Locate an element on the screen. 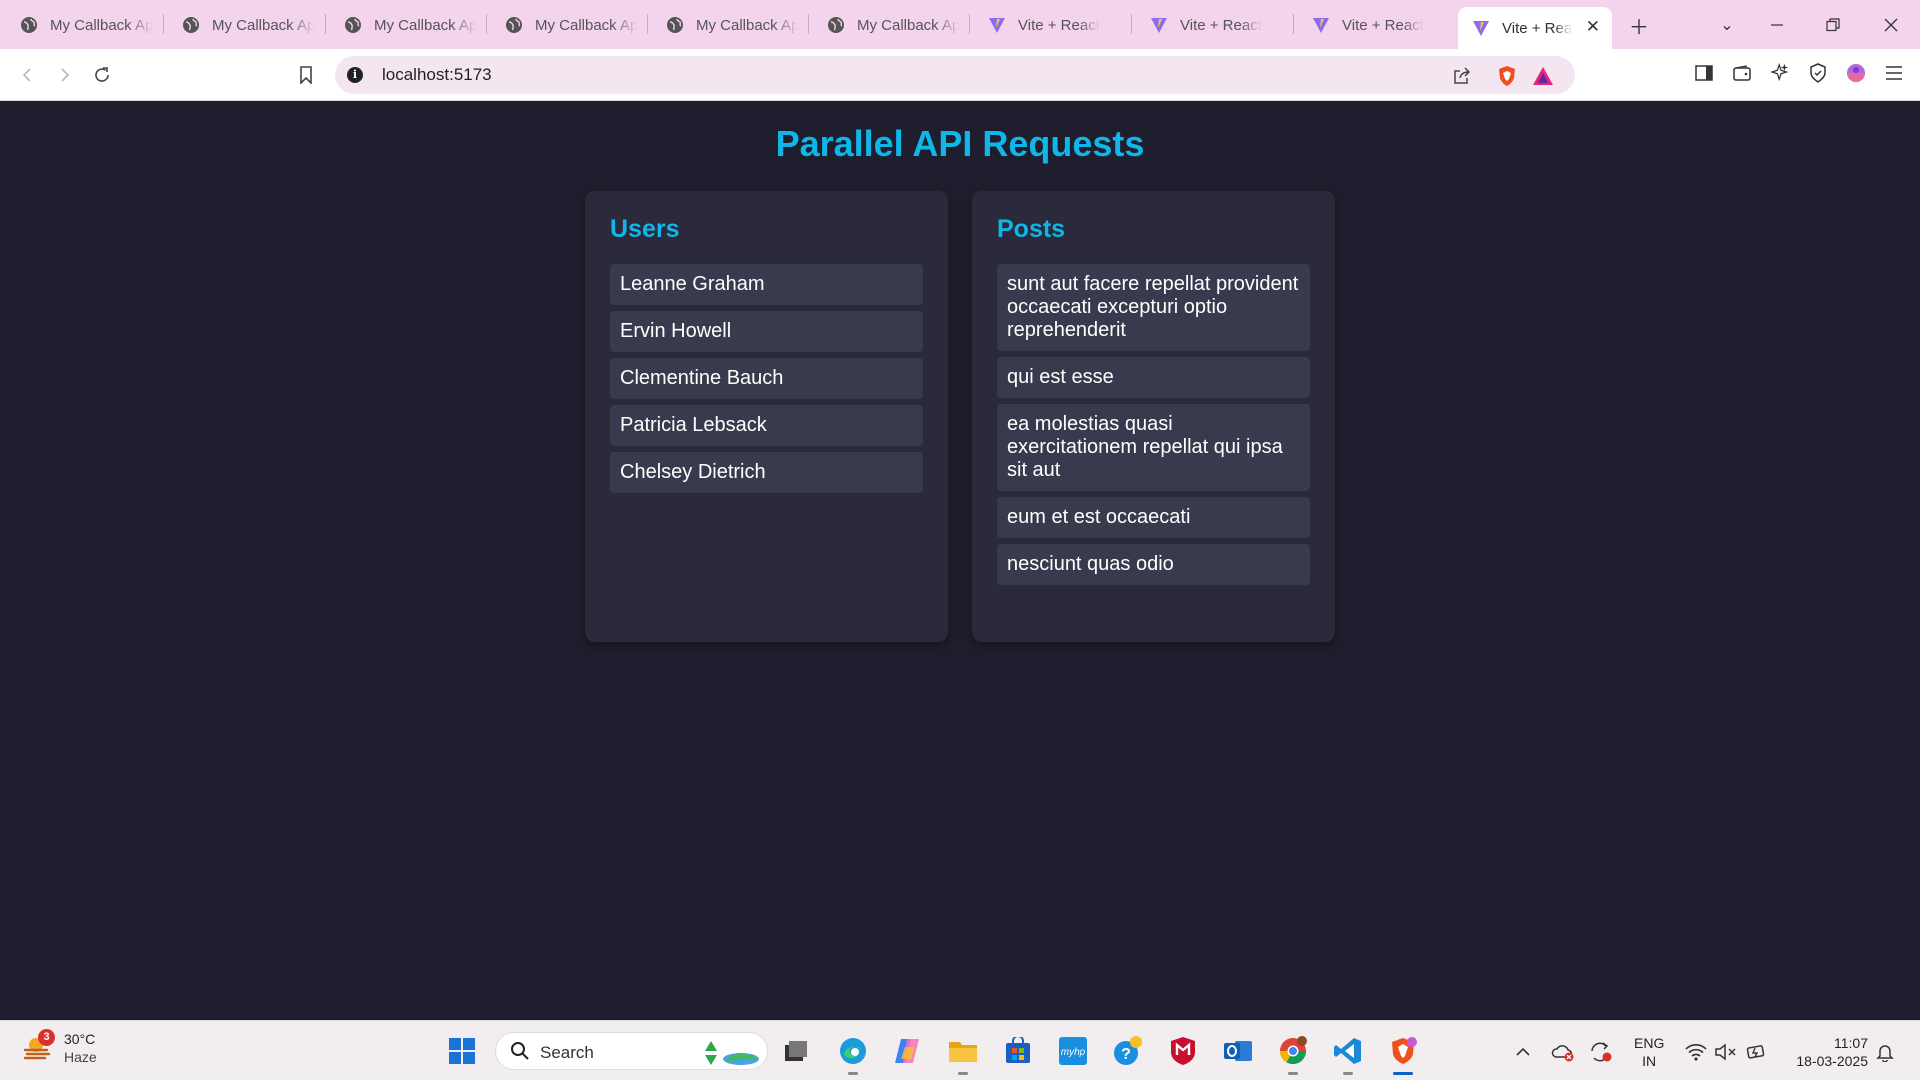 The width and height of the screenshot is (1920, 1080). tab-title: Vite + React is located at coordinates (1059, 25).